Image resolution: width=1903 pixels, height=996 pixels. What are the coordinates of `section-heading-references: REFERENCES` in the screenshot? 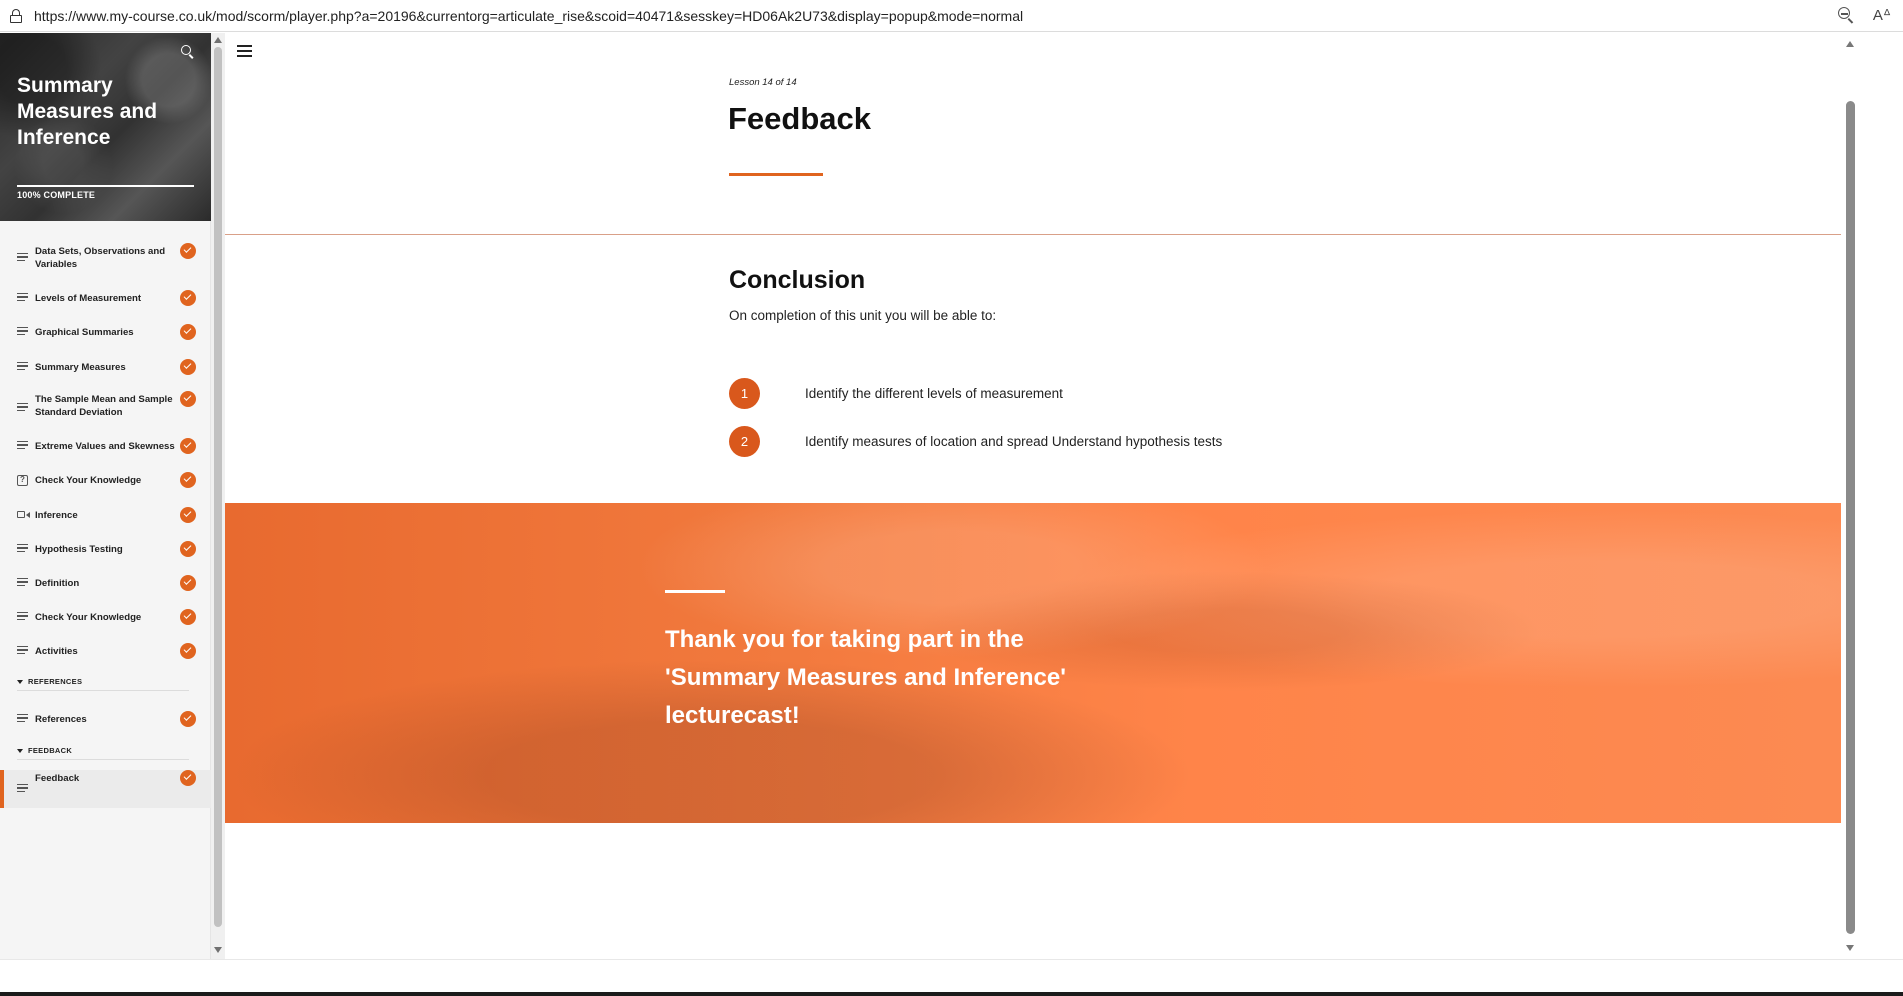 It's located at (49, 681).